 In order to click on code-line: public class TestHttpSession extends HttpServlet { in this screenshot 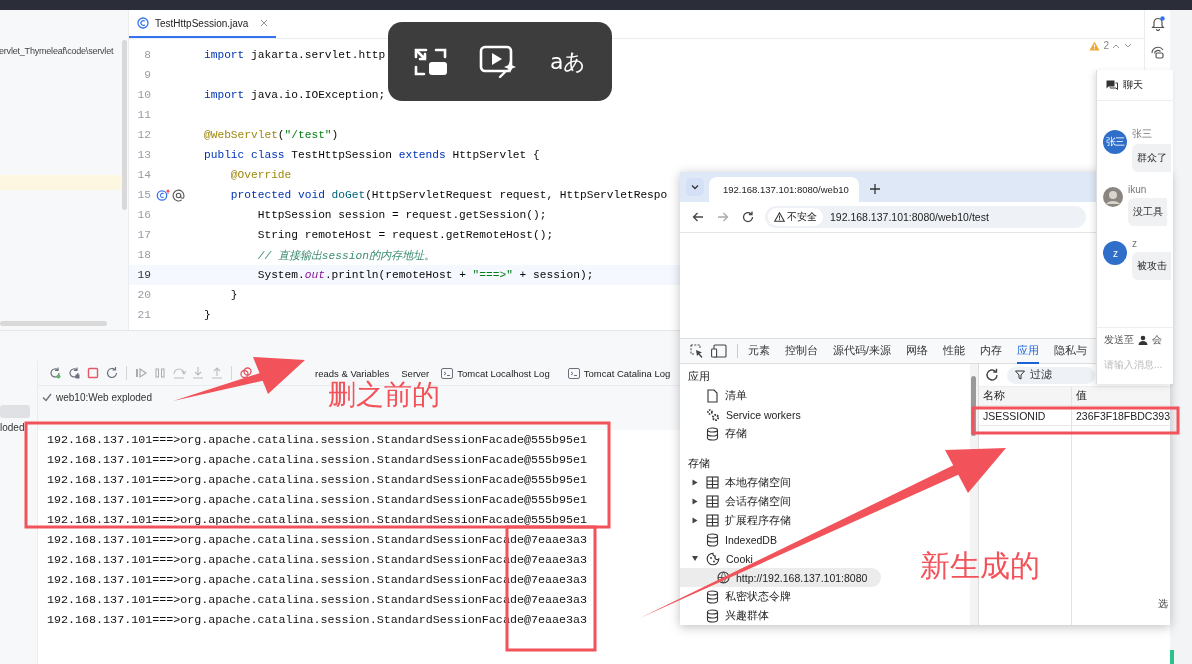, I will do `click(371, 155)`.